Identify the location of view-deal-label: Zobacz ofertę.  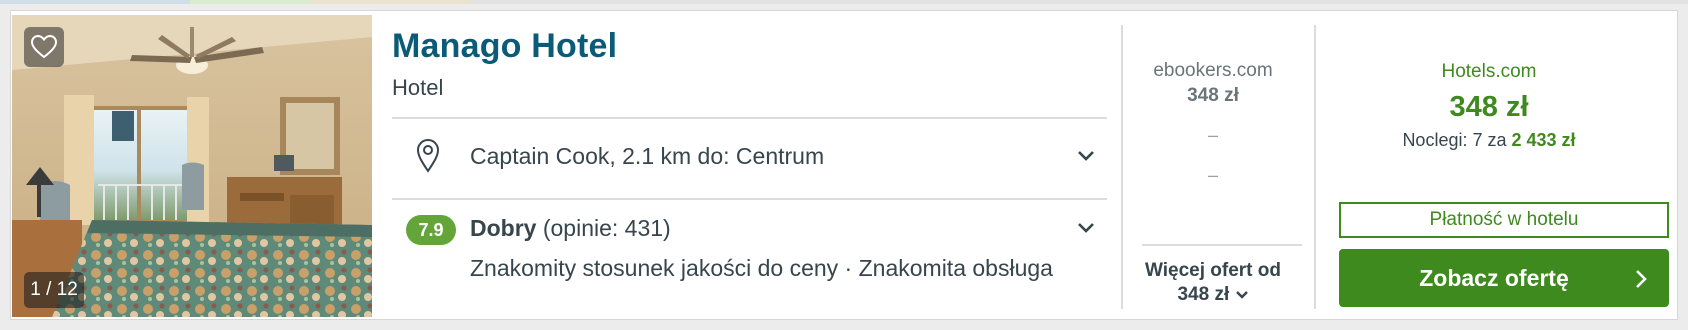
(1494, 278).